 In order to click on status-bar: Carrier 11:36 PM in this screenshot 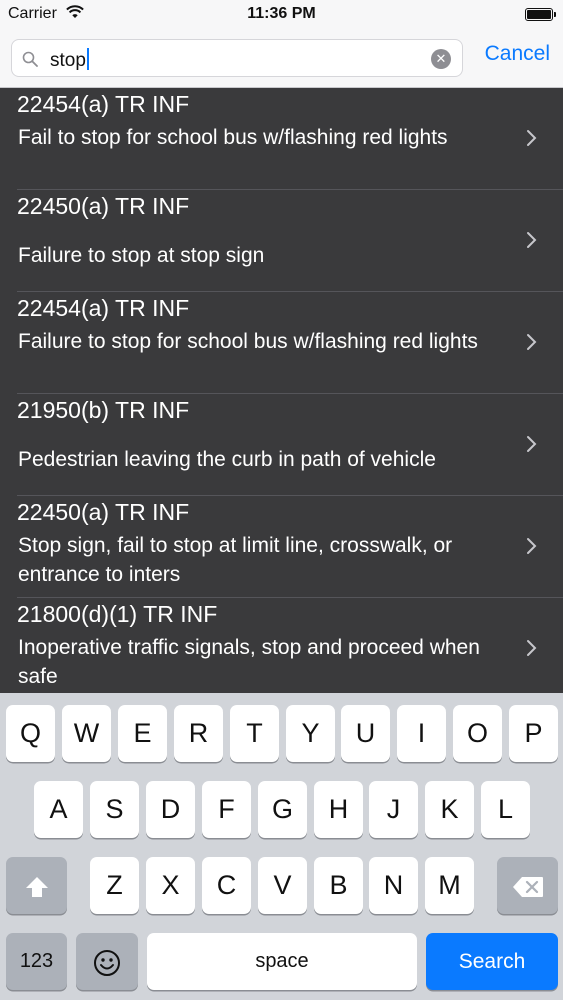, I will do `click(281, 15)`.